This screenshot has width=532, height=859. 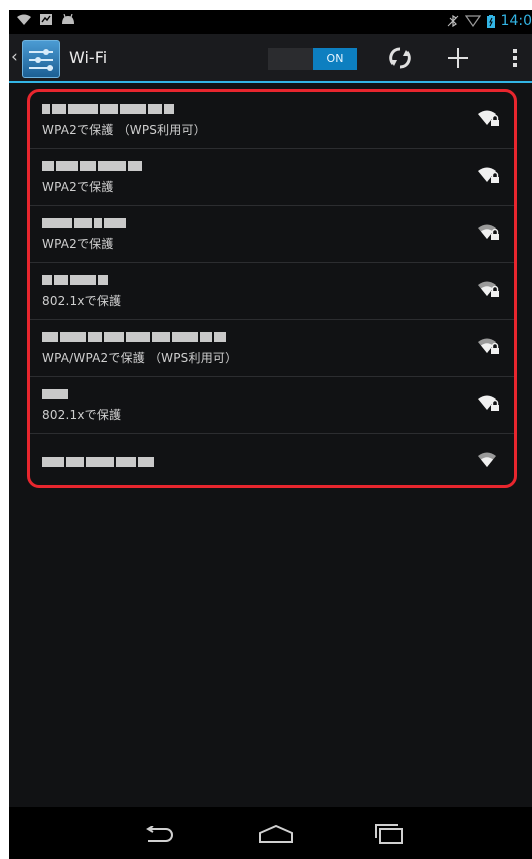 I want to click on bluetooth-muted-icon, so click(x=452, y=21).